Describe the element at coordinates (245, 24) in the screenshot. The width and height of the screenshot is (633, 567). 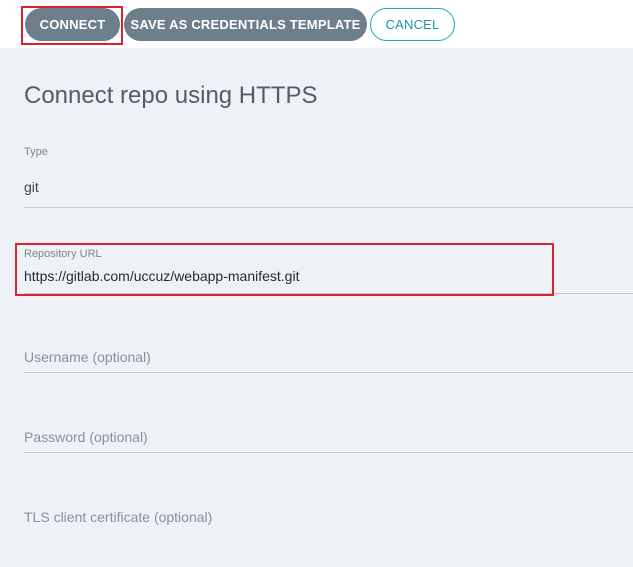
I see `save-as-credentials-template-button: SAVE AS CREDENTIALS TEMPLATE` at that location.